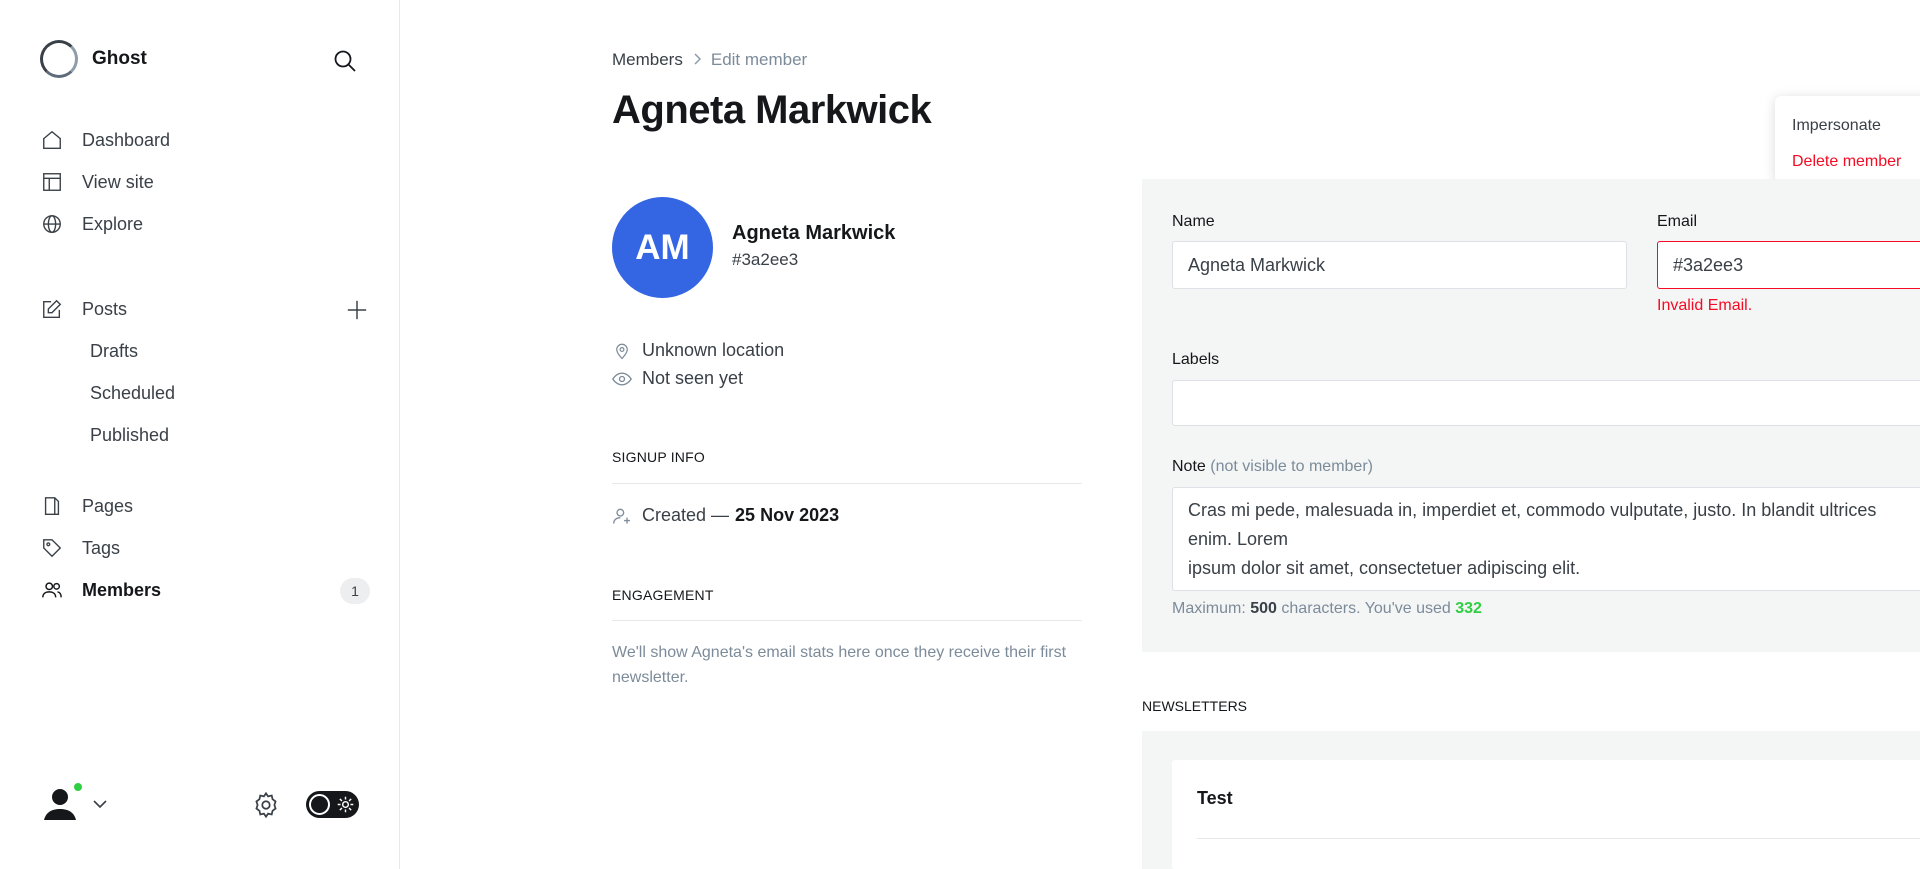 This screenshot has width=1920, height=869. I want to click on secondary-nav: Pages Tags Members 1, so click(205, 548).